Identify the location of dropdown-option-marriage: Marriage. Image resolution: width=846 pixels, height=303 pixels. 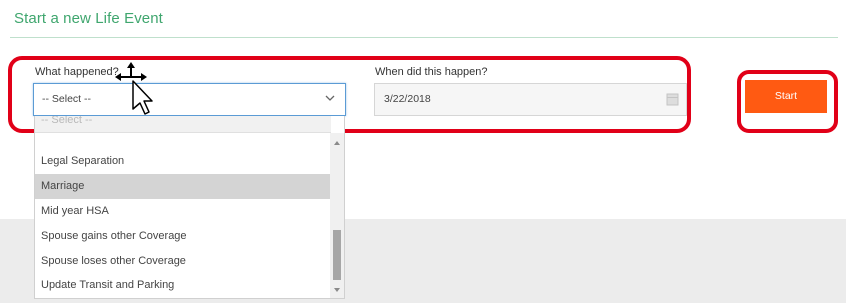
(183, 186).